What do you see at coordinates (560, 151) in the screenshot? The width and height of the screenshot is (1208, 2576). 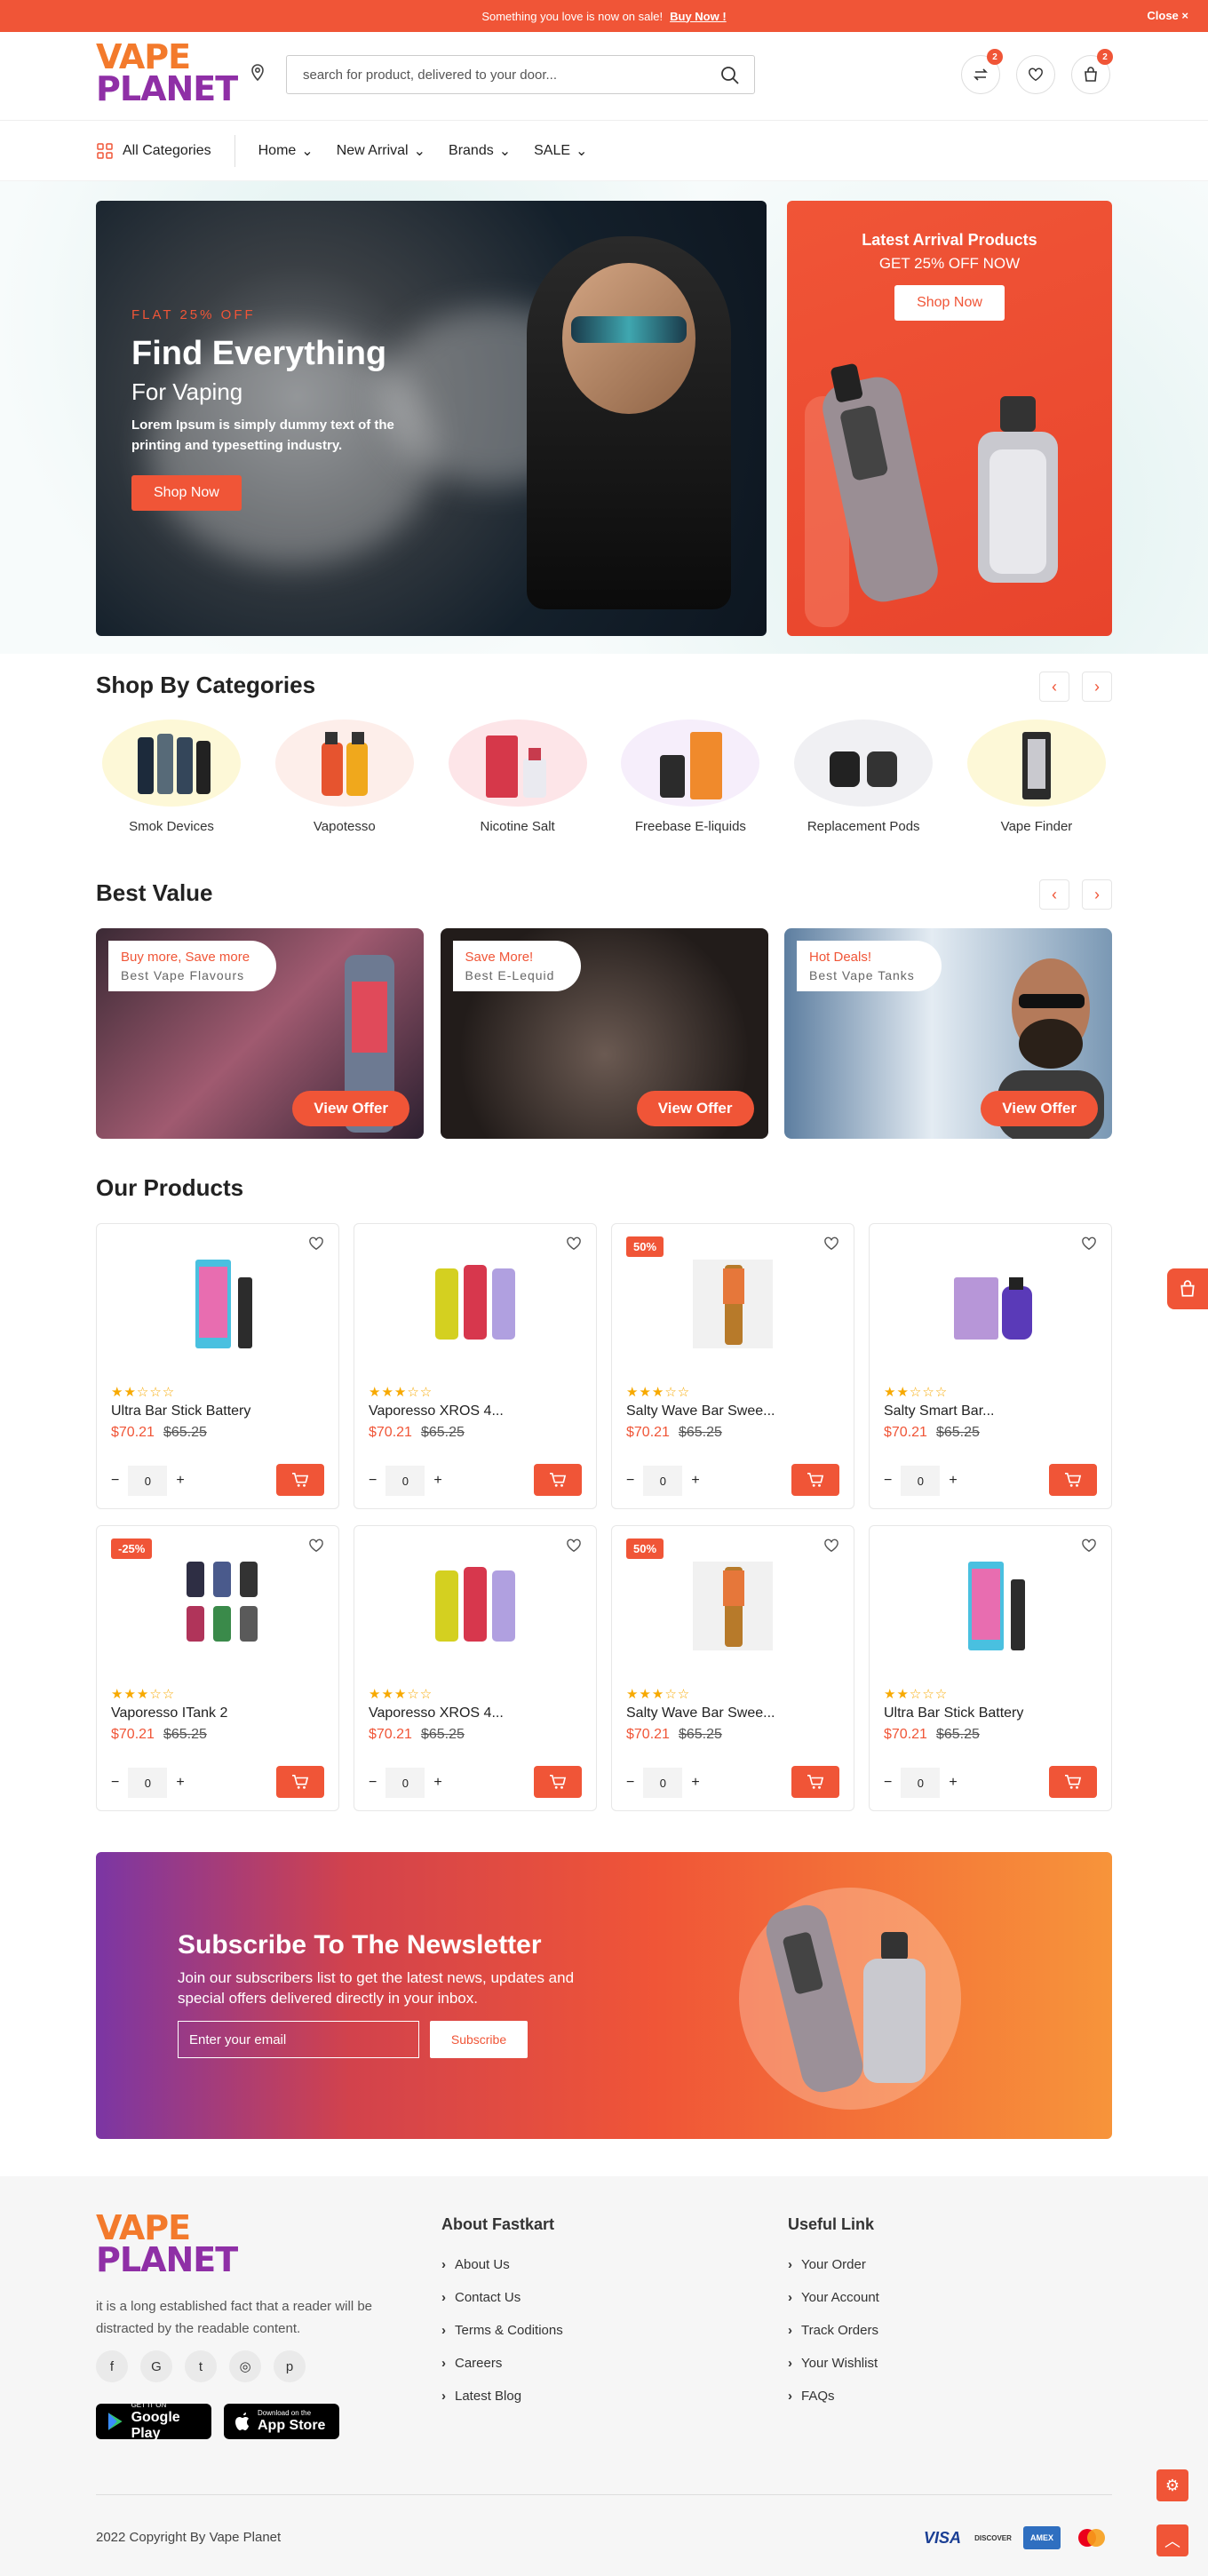 I see `nav-item-sale: SALE ⌄` at bounding box center [560, 151].